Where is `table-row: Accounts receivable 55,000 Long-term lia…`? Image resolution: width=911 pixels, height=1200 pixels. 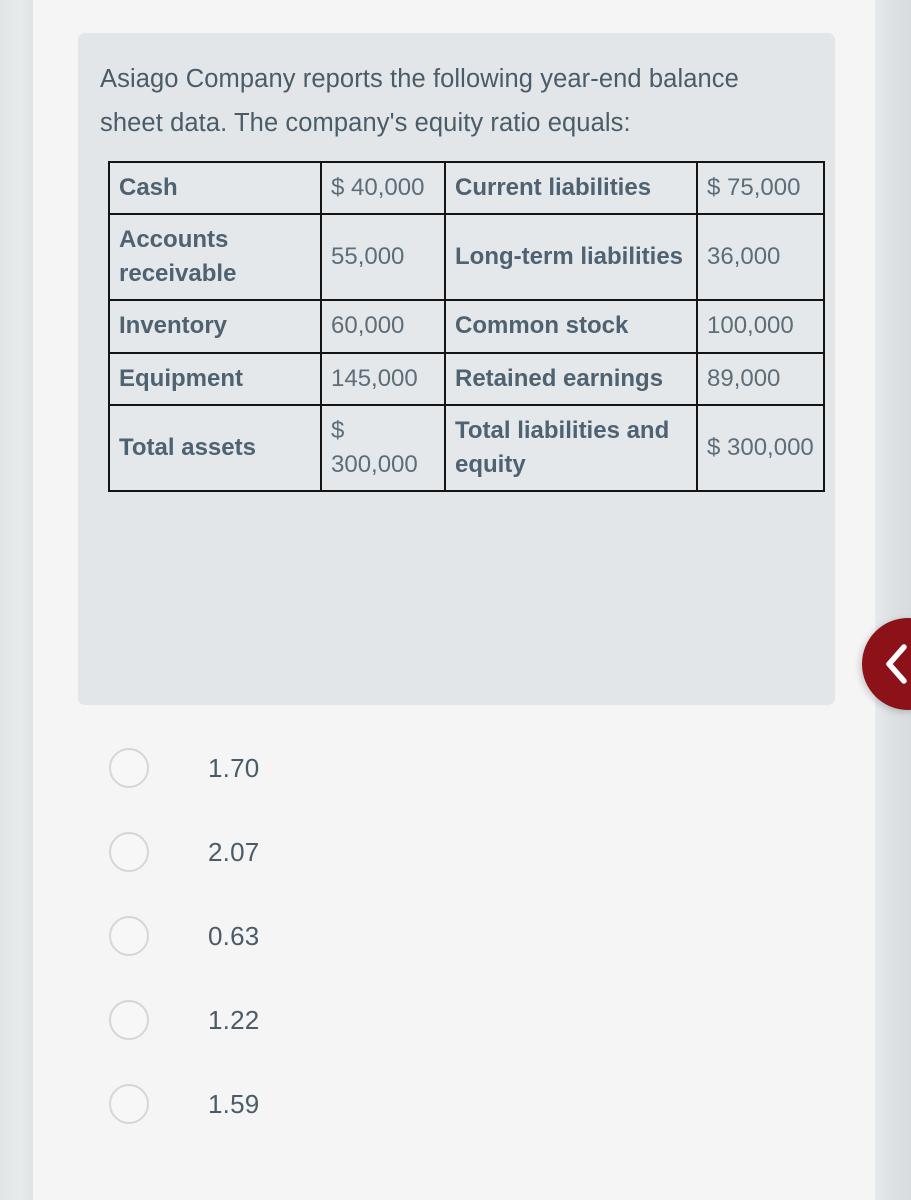
table-row: Accounts receivable 55,000 Long-term lia… is located at coordinates (466, 257).